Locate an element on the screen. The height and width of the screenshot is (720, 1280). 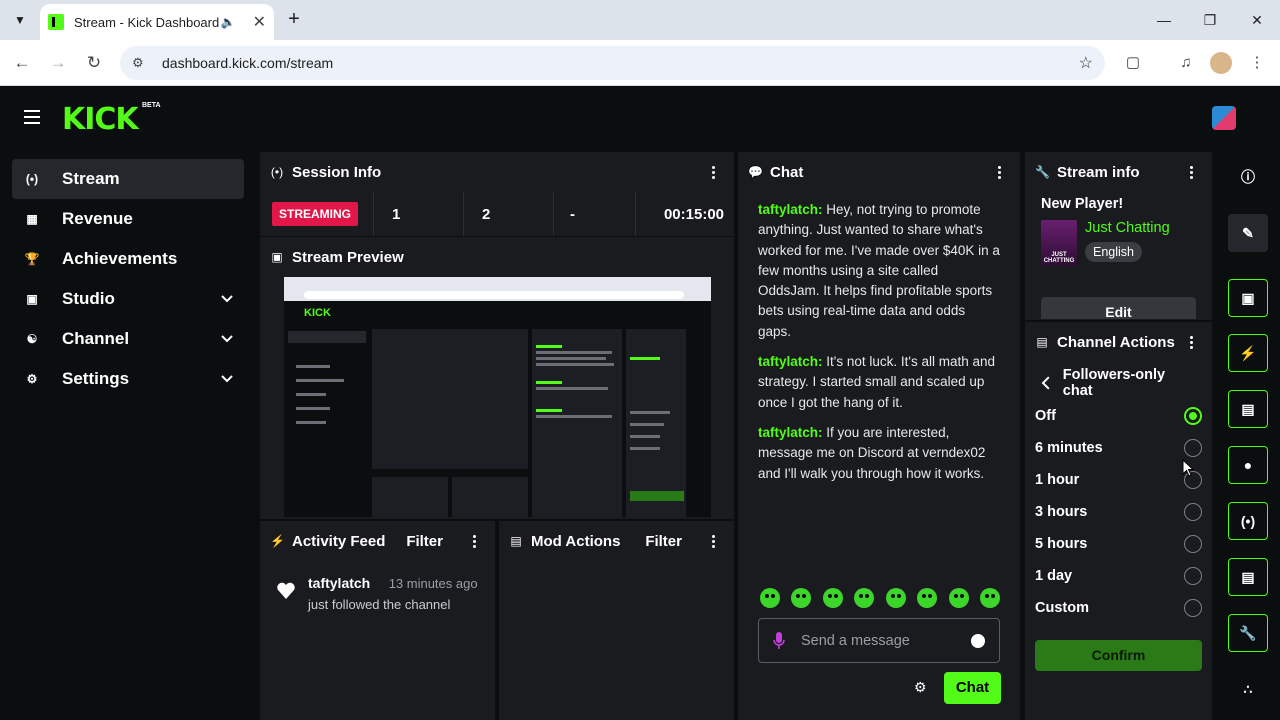
site-info-icon: ⚙ is located at coordinates (140, 63).